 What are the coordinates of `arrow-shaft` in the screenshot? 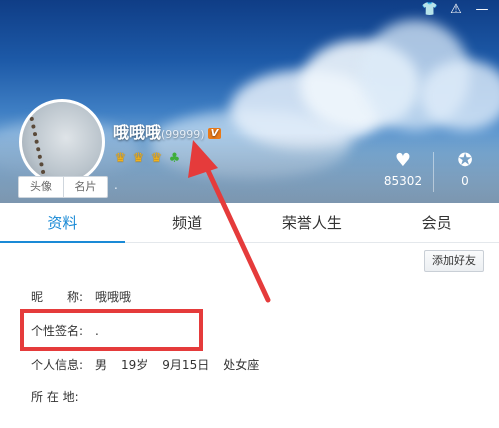 It's located at (236, 232).